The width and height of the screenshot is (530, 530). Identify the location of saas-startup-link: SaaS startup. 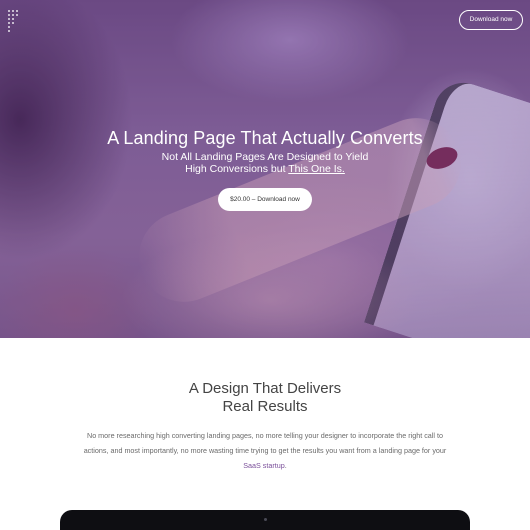
(264, 465).